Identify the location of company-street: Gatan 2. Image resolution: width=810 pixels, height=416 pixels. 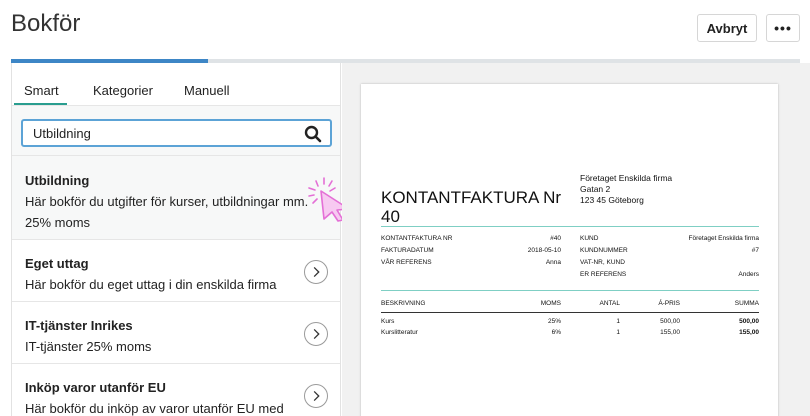
(595, 189).